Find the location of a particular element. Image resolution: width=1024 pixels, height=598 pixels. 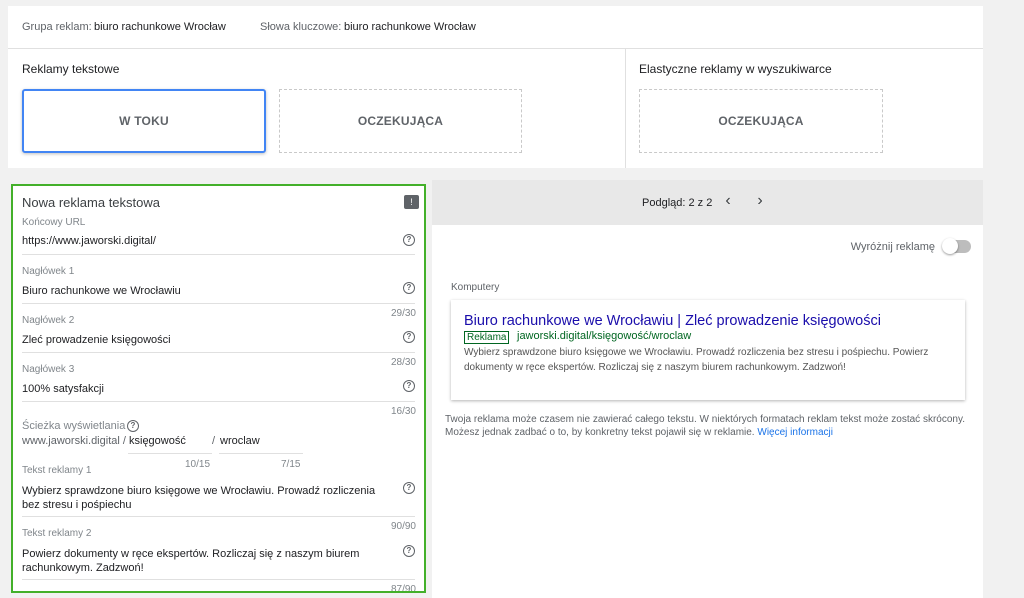

display-path-domain: www.jaworski.digital / is located at coordinates (74, 441).